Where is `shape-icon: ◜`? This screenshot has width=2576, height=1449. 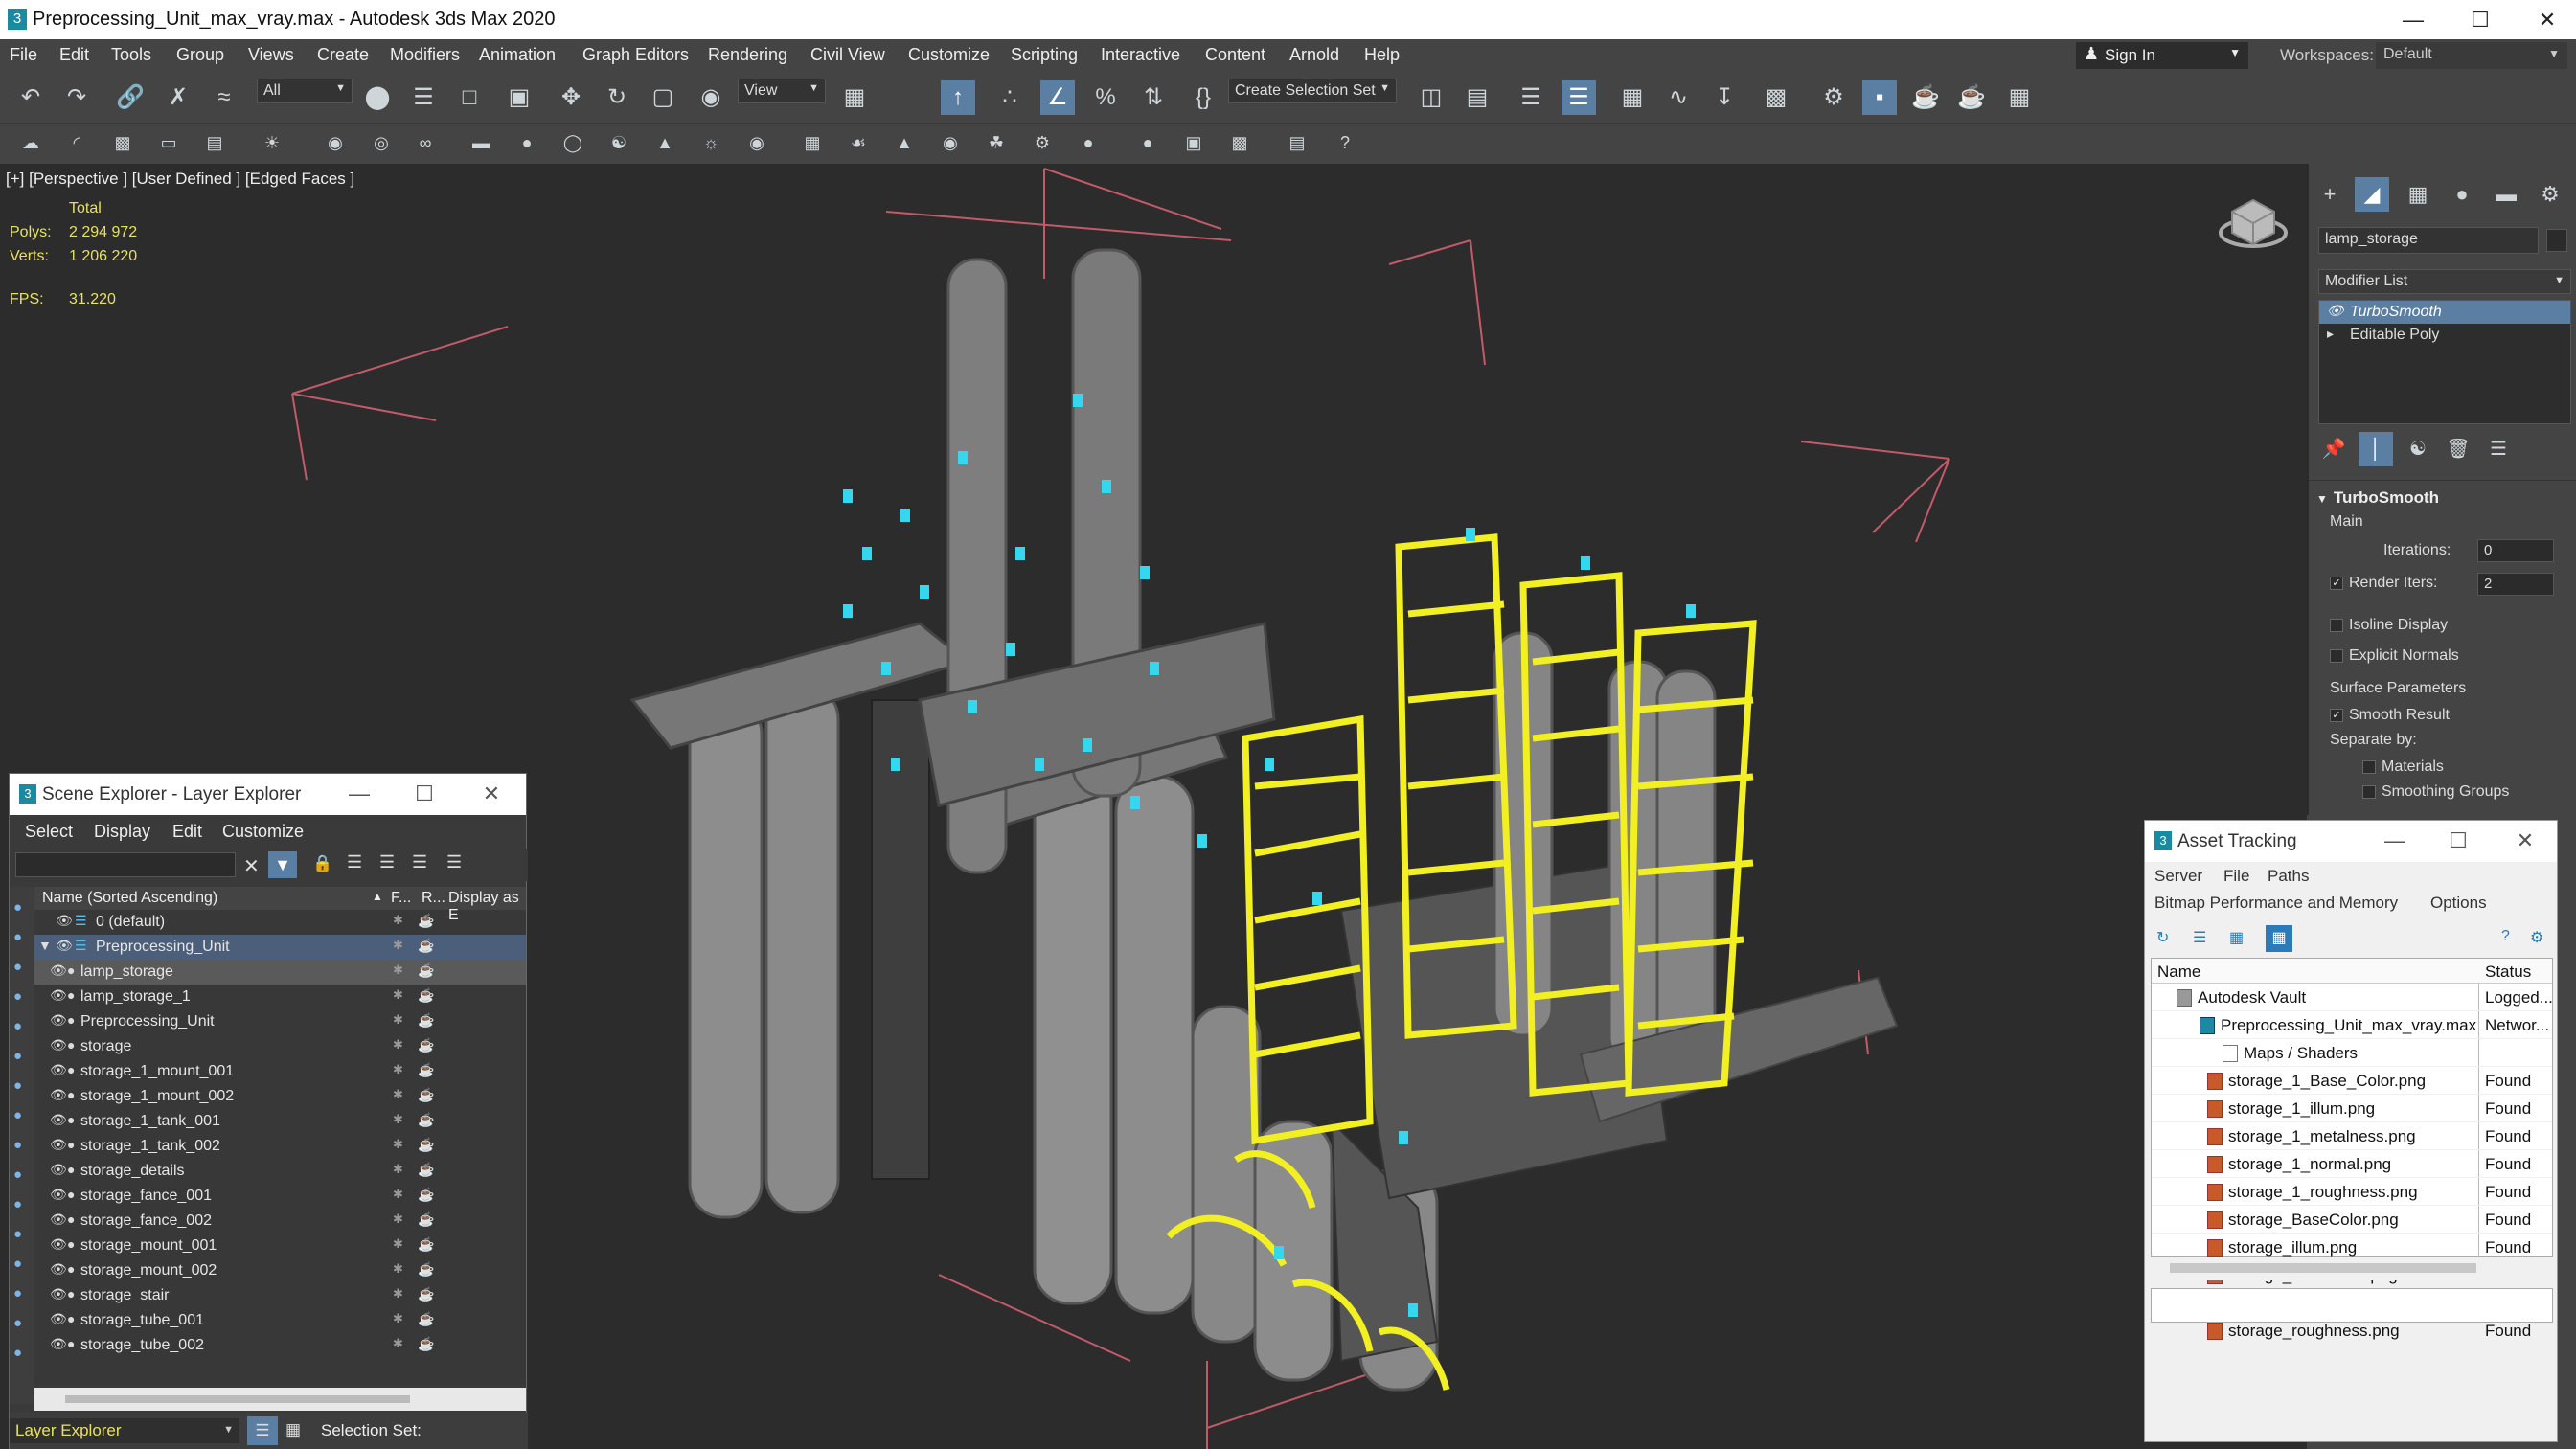
shape-icon: ◜ is located at coordinates (76, 142).